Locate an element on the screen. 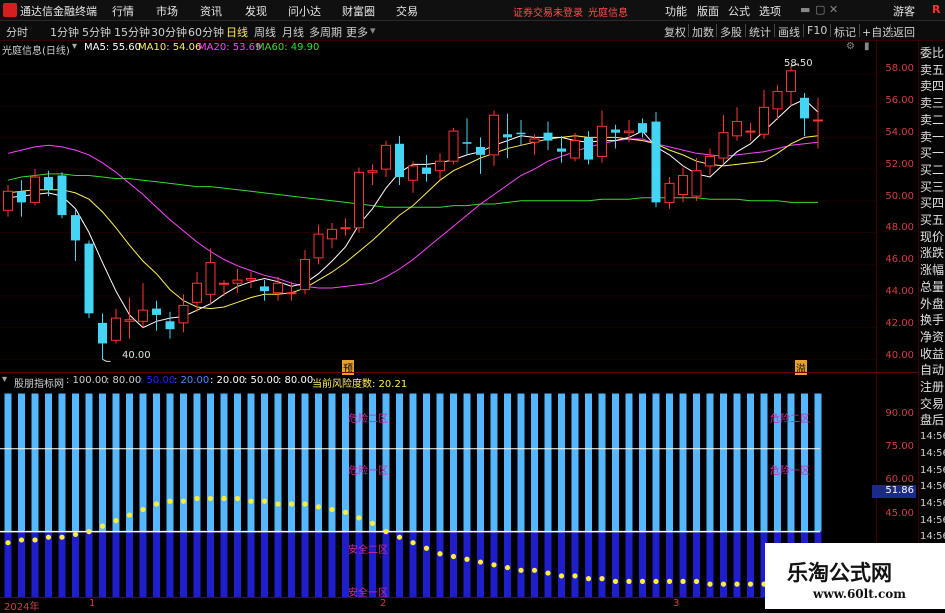 Image resolution: width=945 pixels, height=613 pixels. period-tab-intraday: 分时 is located at coordinates (17, 32).